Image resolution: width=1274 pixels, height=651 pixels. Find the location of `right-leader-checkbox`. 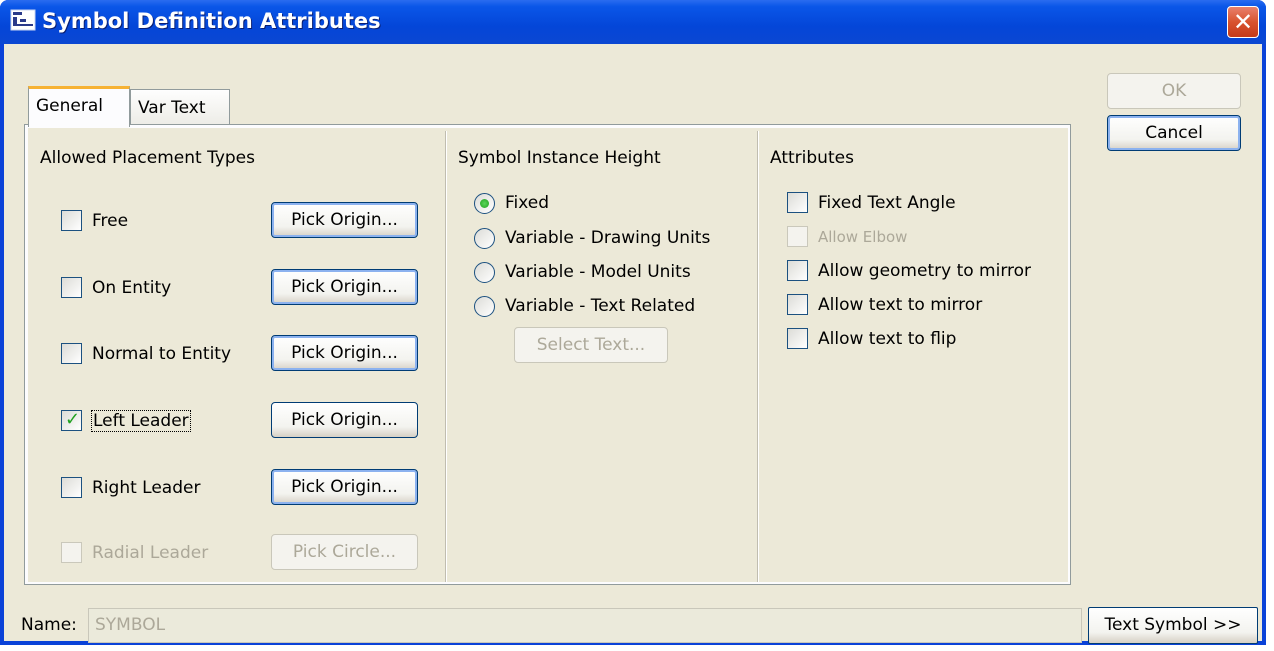

right-leader-checkbox is located at coordinates (71, 487).